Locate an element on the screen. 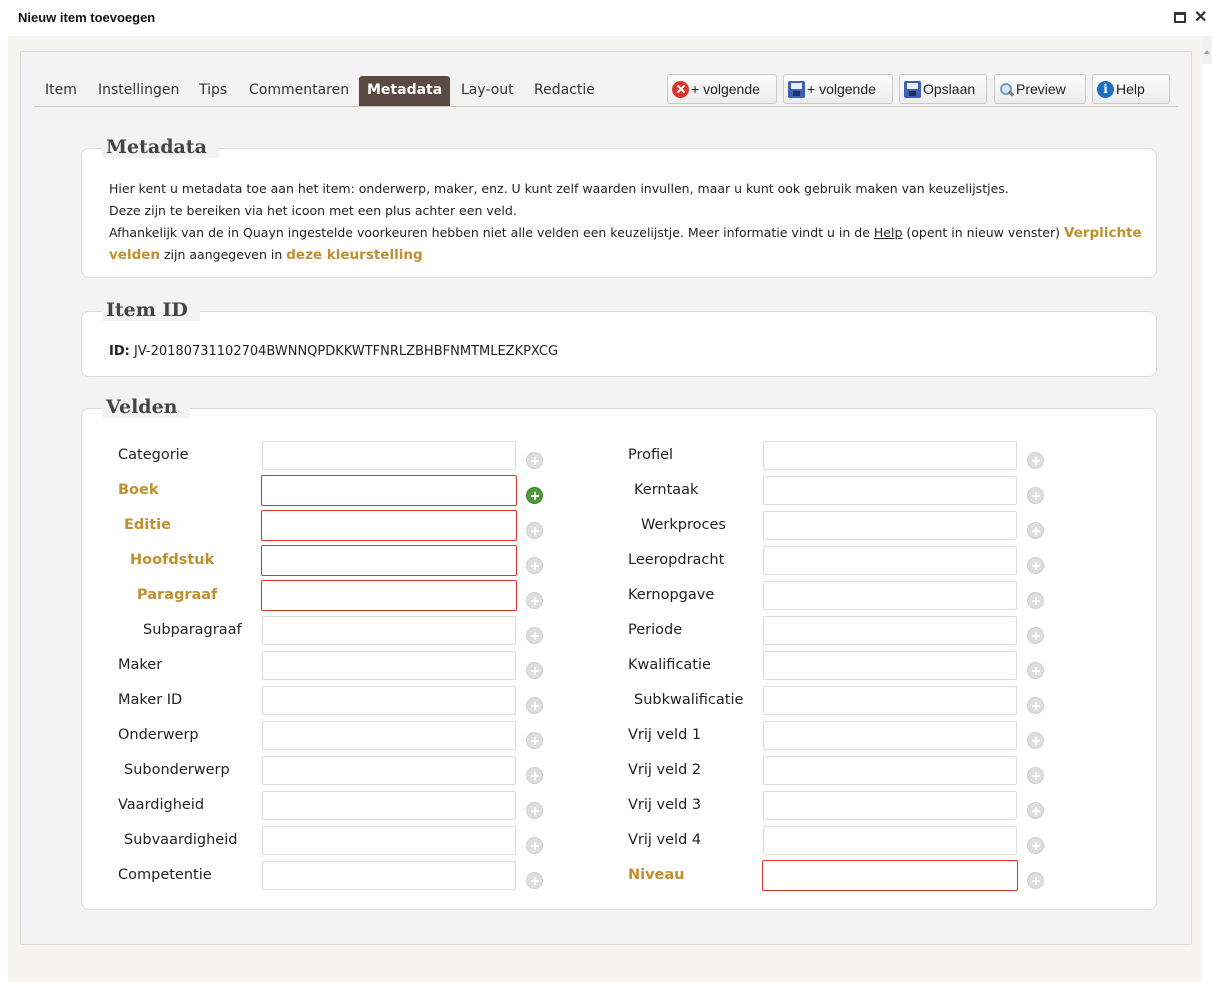 The width and height of the screenshot is (1212, 982). field-label-vrij-veld-2: Vrij veld 2 is located at coordinates (665, 770).